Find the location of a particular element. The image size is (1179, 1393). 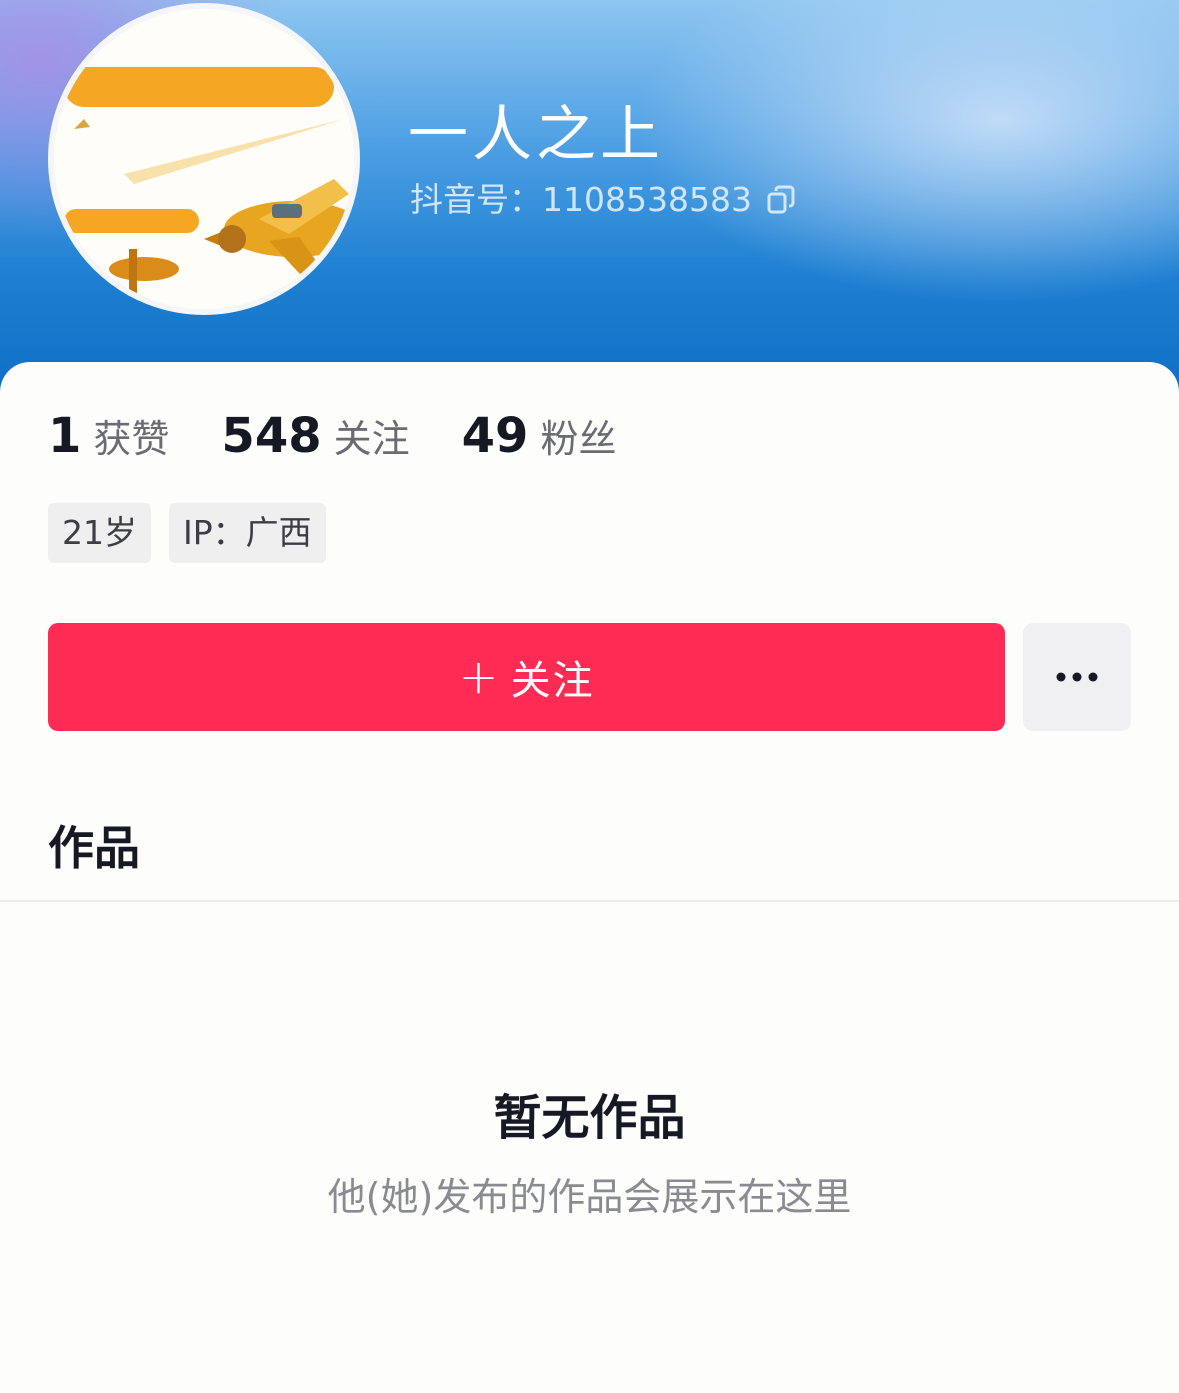

stat-following-label: 关注 is located at coordinates (371, 439).